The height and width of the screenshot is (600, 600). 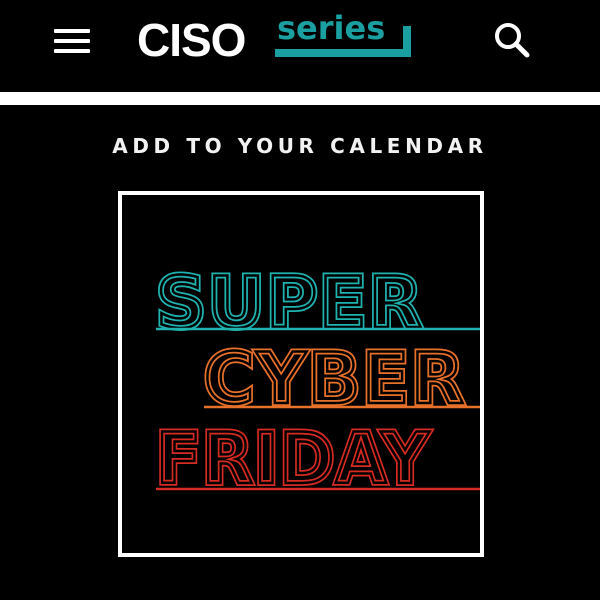 I want to click on promo-text-friday-inner: FRIDAY, so click(x=293, y=459).